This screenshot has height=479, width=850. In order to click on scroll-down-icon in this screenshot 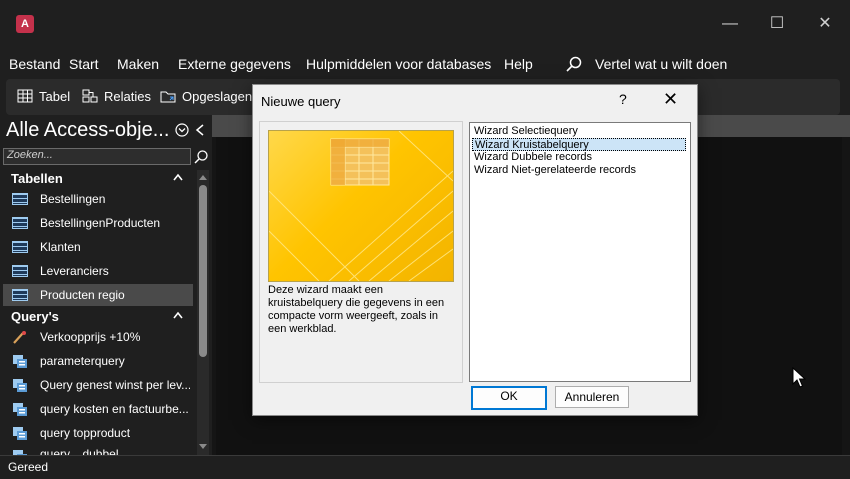, I will do `click(203, 447)`.